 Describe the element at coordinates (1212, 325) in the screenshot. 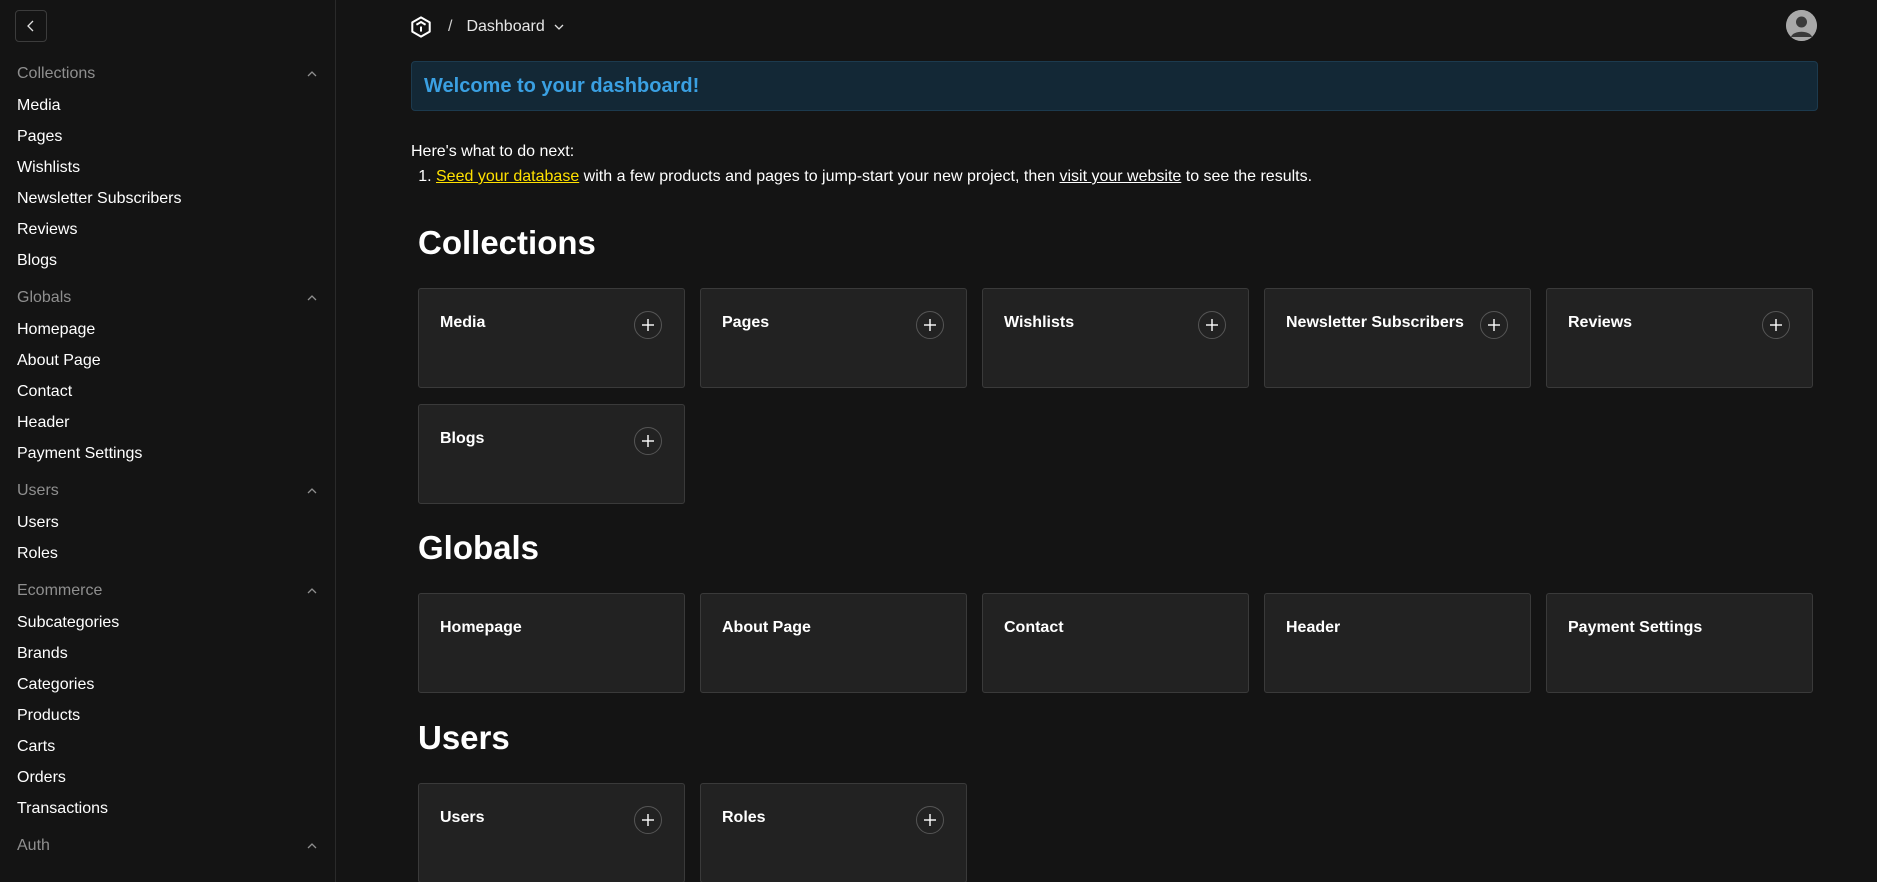

I see `add-wishlists-button` at that location.